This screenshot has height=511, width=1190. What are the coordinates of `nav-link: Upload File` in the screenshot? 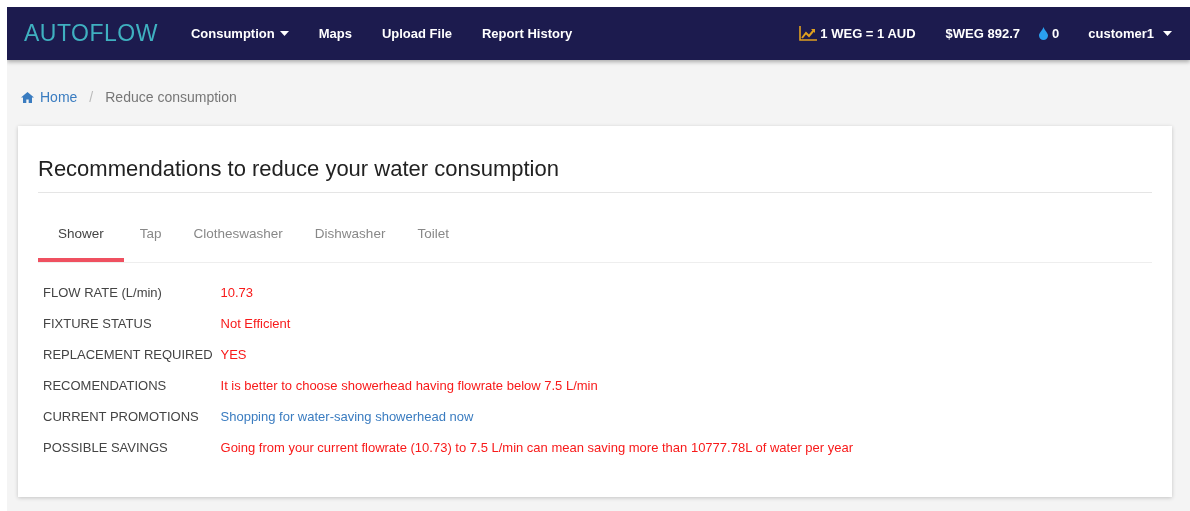 It's located at (416, 33).